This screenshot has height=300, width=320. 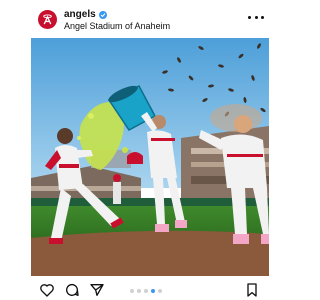 I want to click on angels-logo-icon, so click(x=47, y=19).